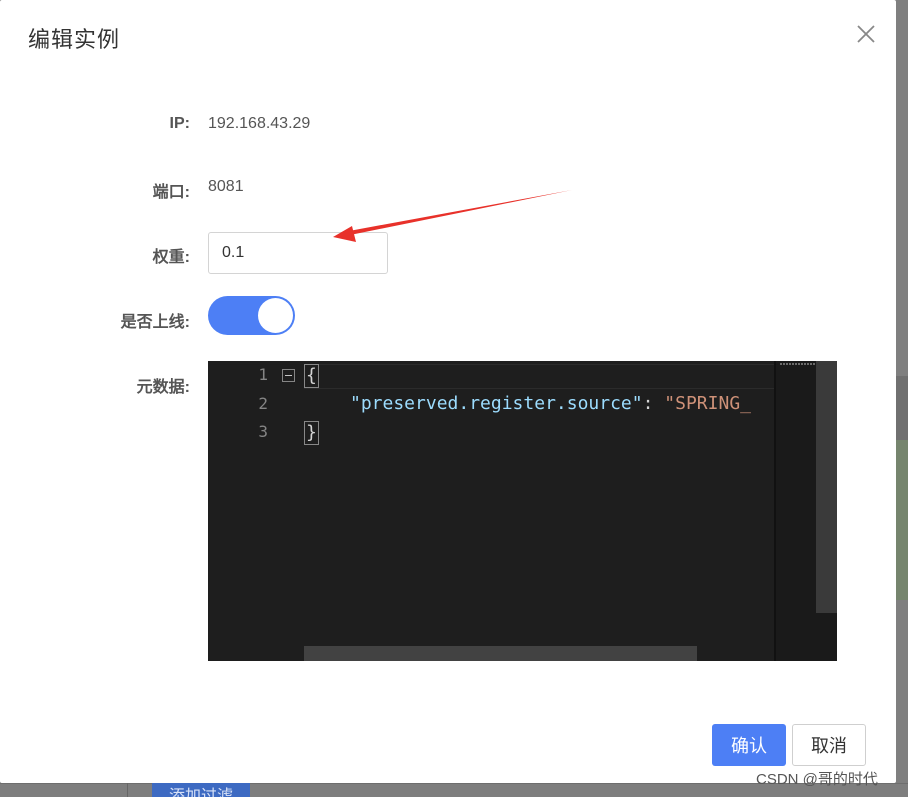 This screenshot has width=908, height=797. I want to click on ip-label: IP:, so click(179, 123).